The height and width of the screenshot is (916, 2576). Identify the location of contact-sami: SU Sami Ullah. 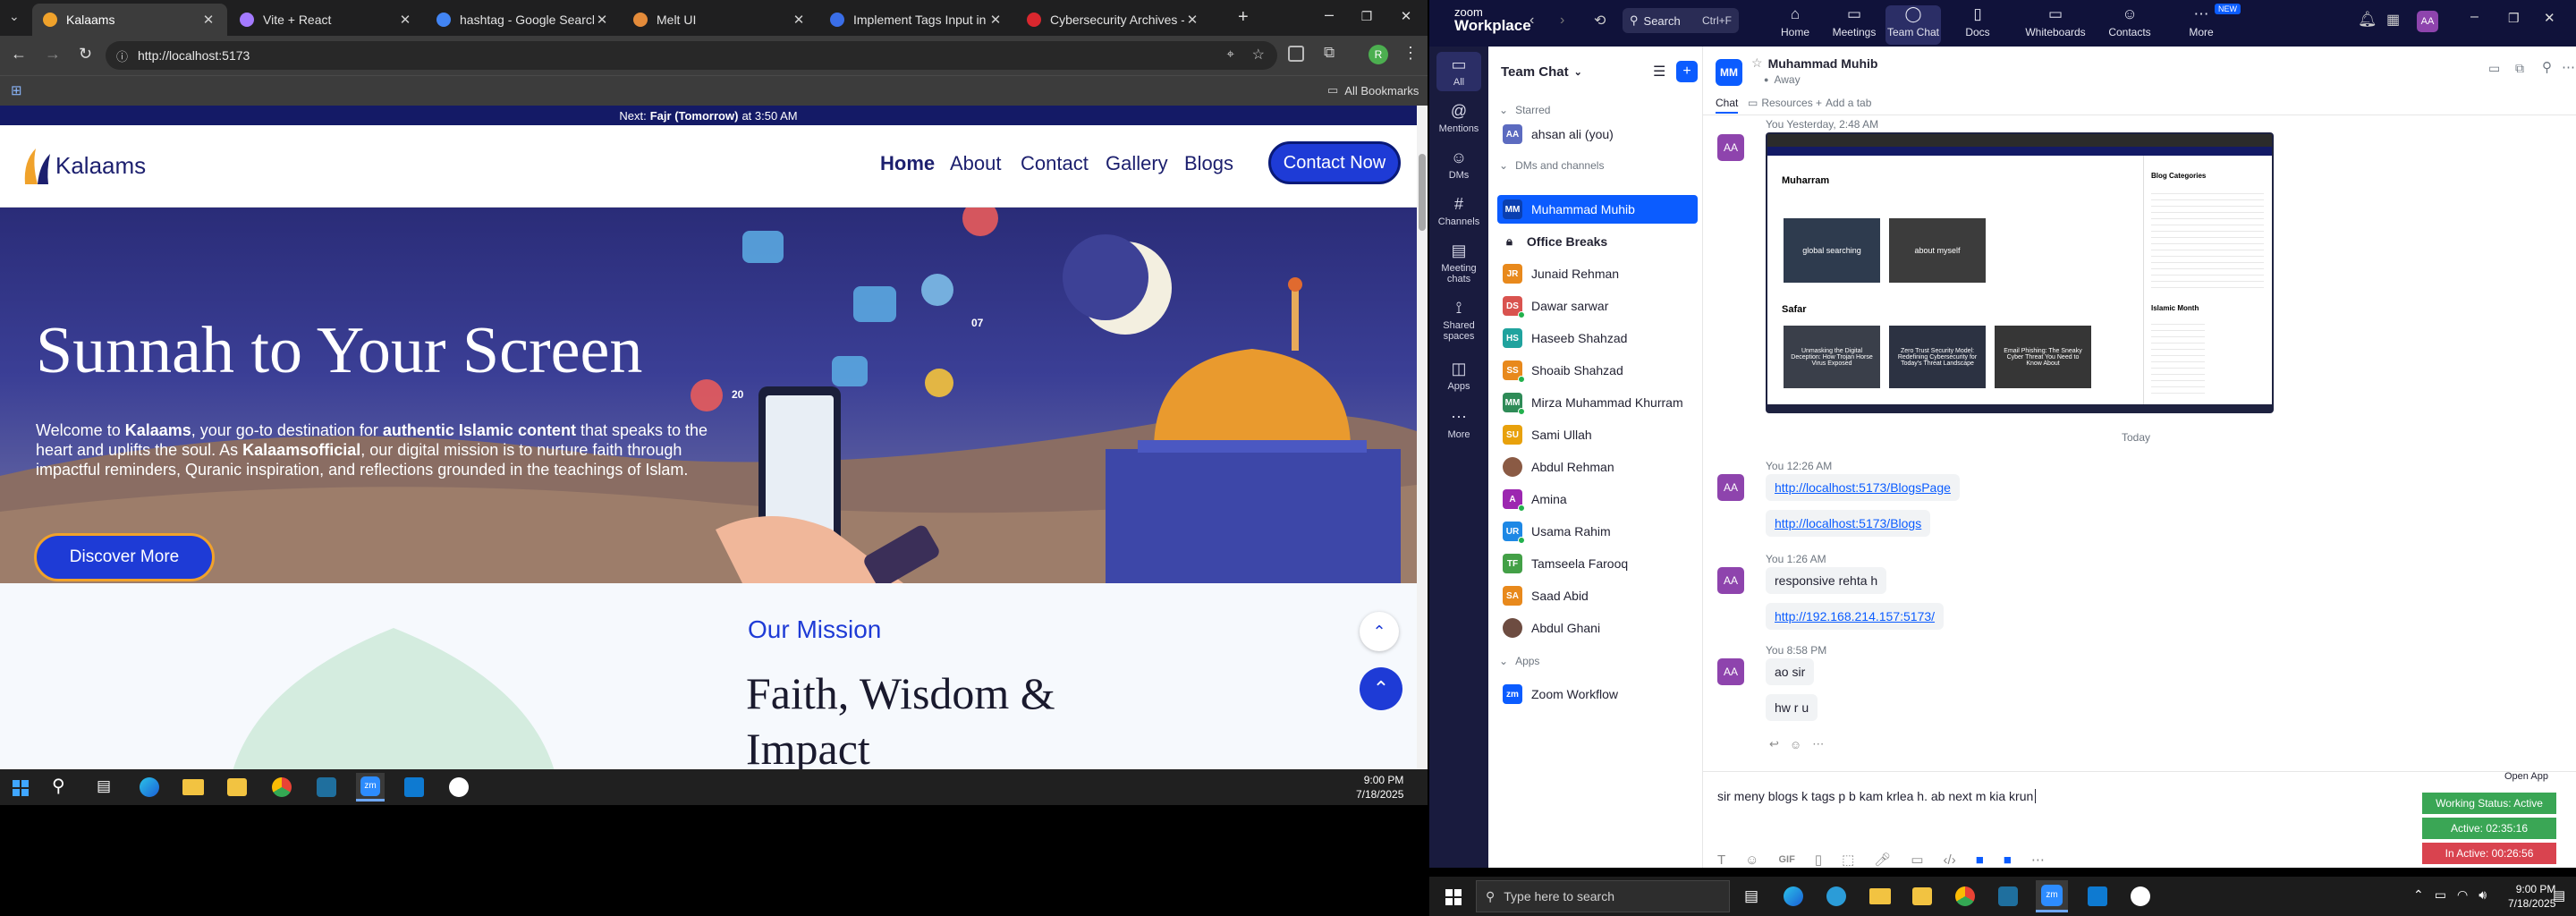
(1597, 434).